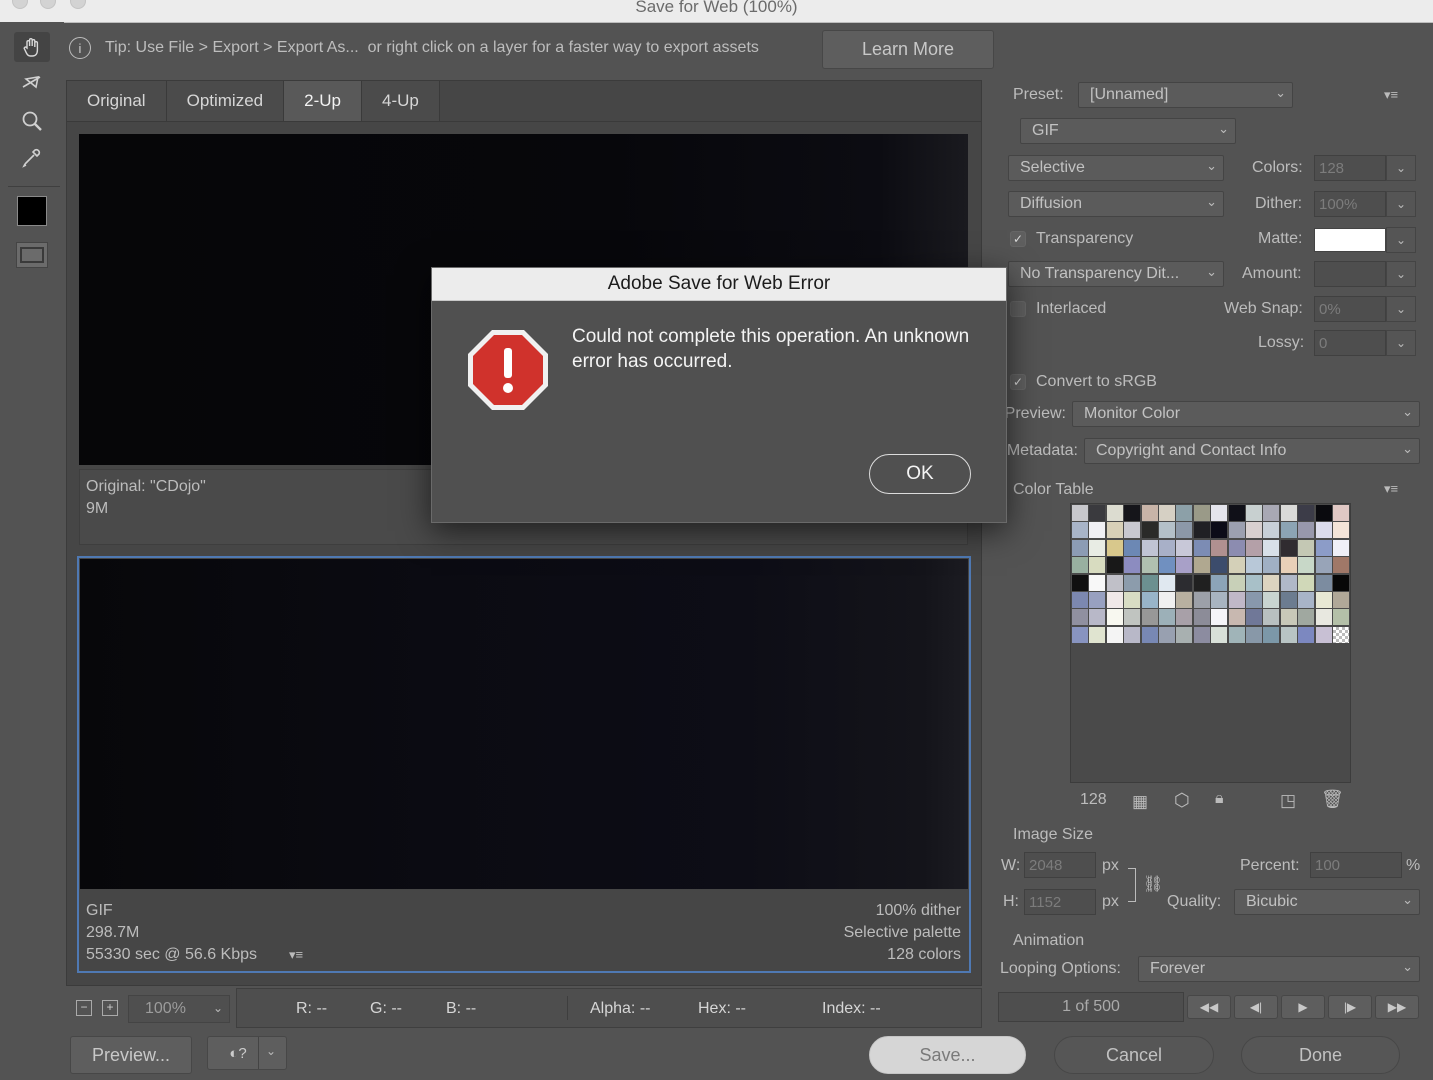 The height and width of the screenshot is (1080, 1433). I want to click on quality-select: Bicubic ⌄, so click(1327, 902).